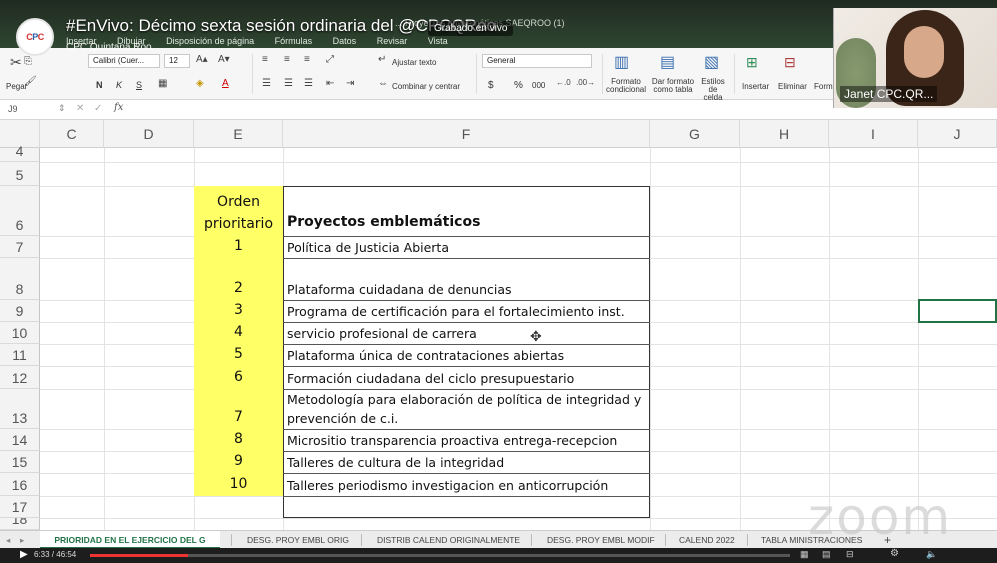 This screenshot has width=997, height=563. What do you see at coordinates (238, 310) in the screenshot?
I see `order-number: 3` at bounding box center [238, 310].